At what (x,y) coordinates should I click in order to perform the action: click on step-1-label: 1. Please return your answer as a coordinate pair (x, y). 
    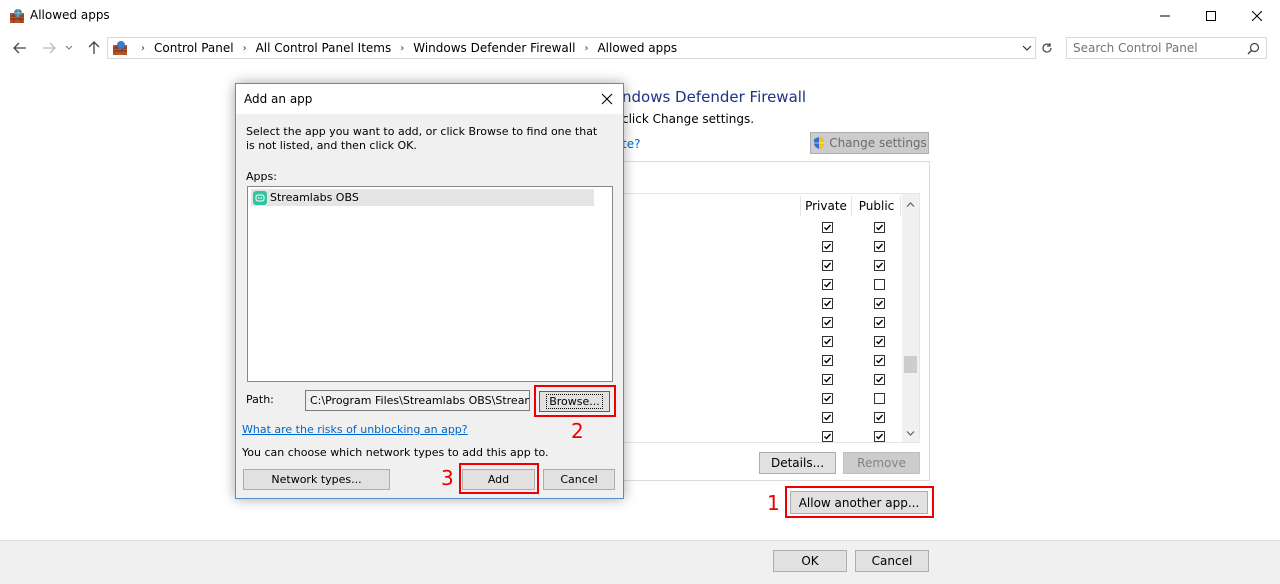
    Looking at the image, I should click on (773, 503).